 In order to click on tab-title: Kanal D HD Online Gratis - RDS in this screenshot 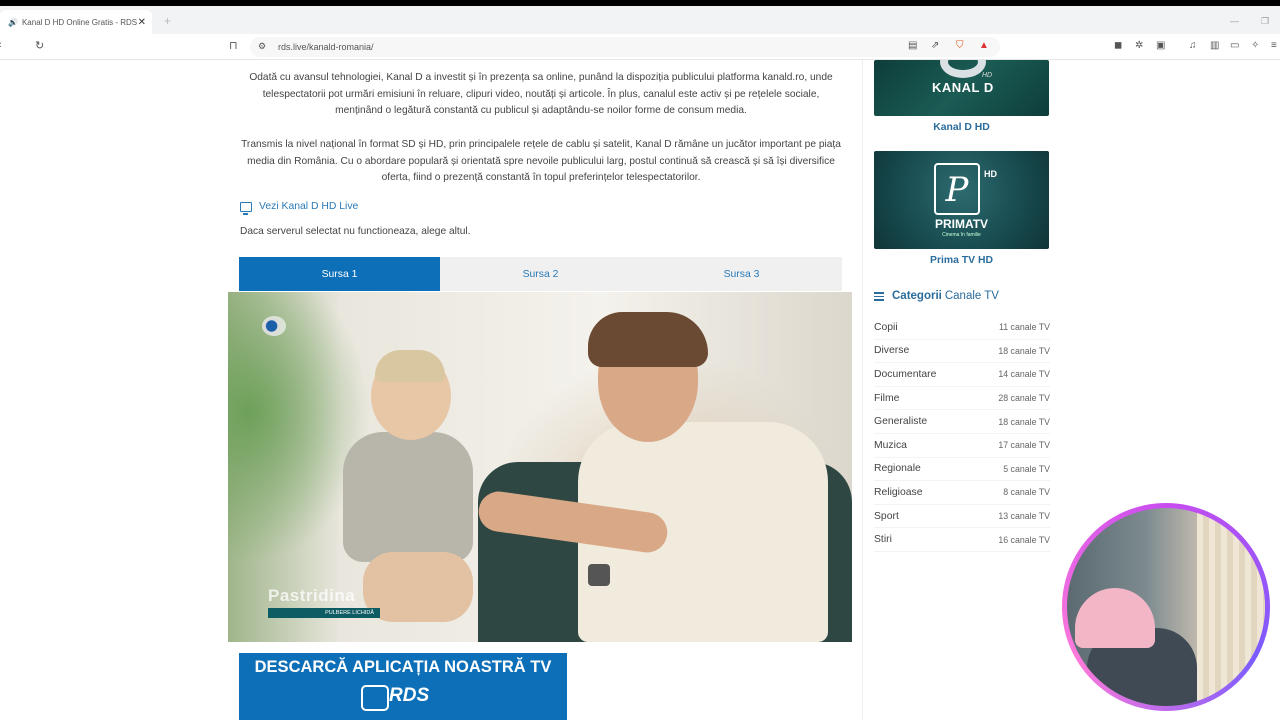, I will do `click(79, 22)`.